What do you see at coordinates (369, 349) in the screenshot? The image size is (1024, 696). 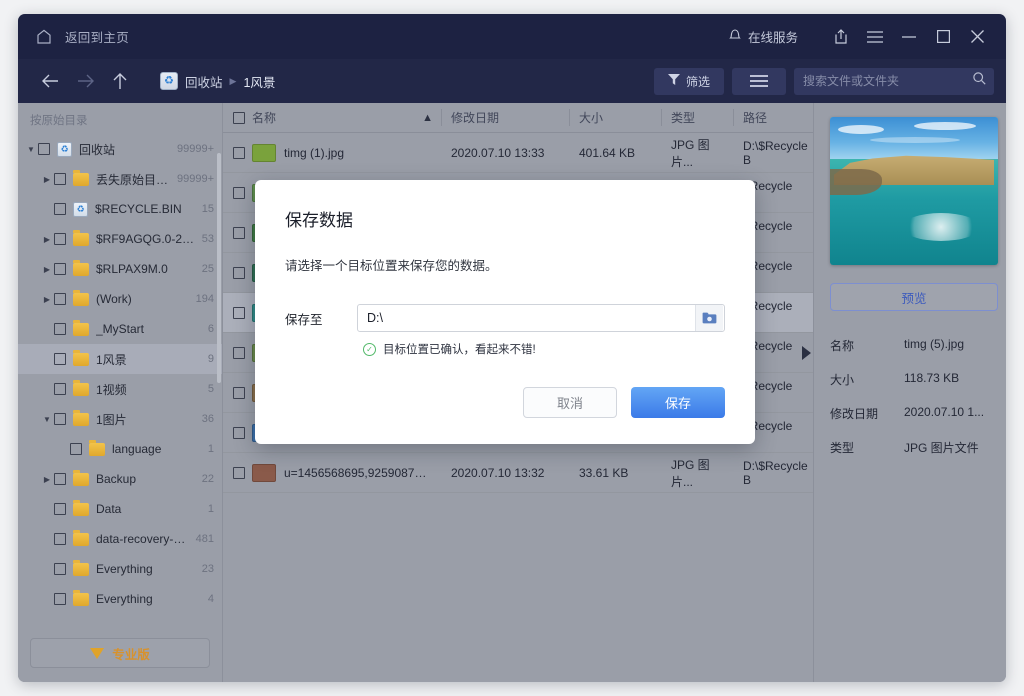 I see `check-circle-icon: ✓` at bounding box center [369, 349].